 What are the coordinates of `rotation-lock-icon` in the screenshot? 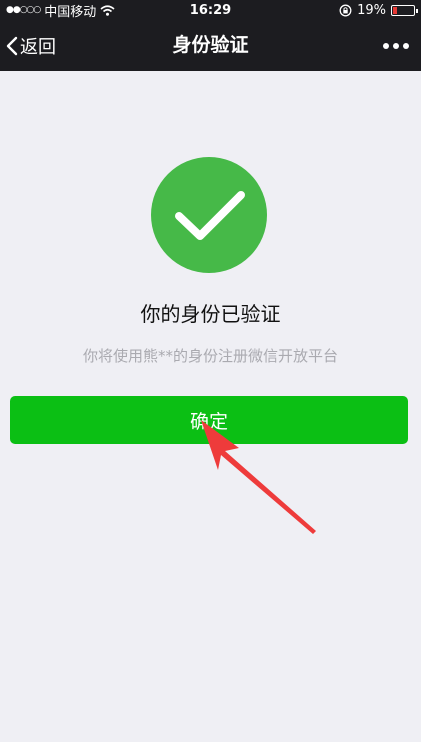 It's located at (345, 10).